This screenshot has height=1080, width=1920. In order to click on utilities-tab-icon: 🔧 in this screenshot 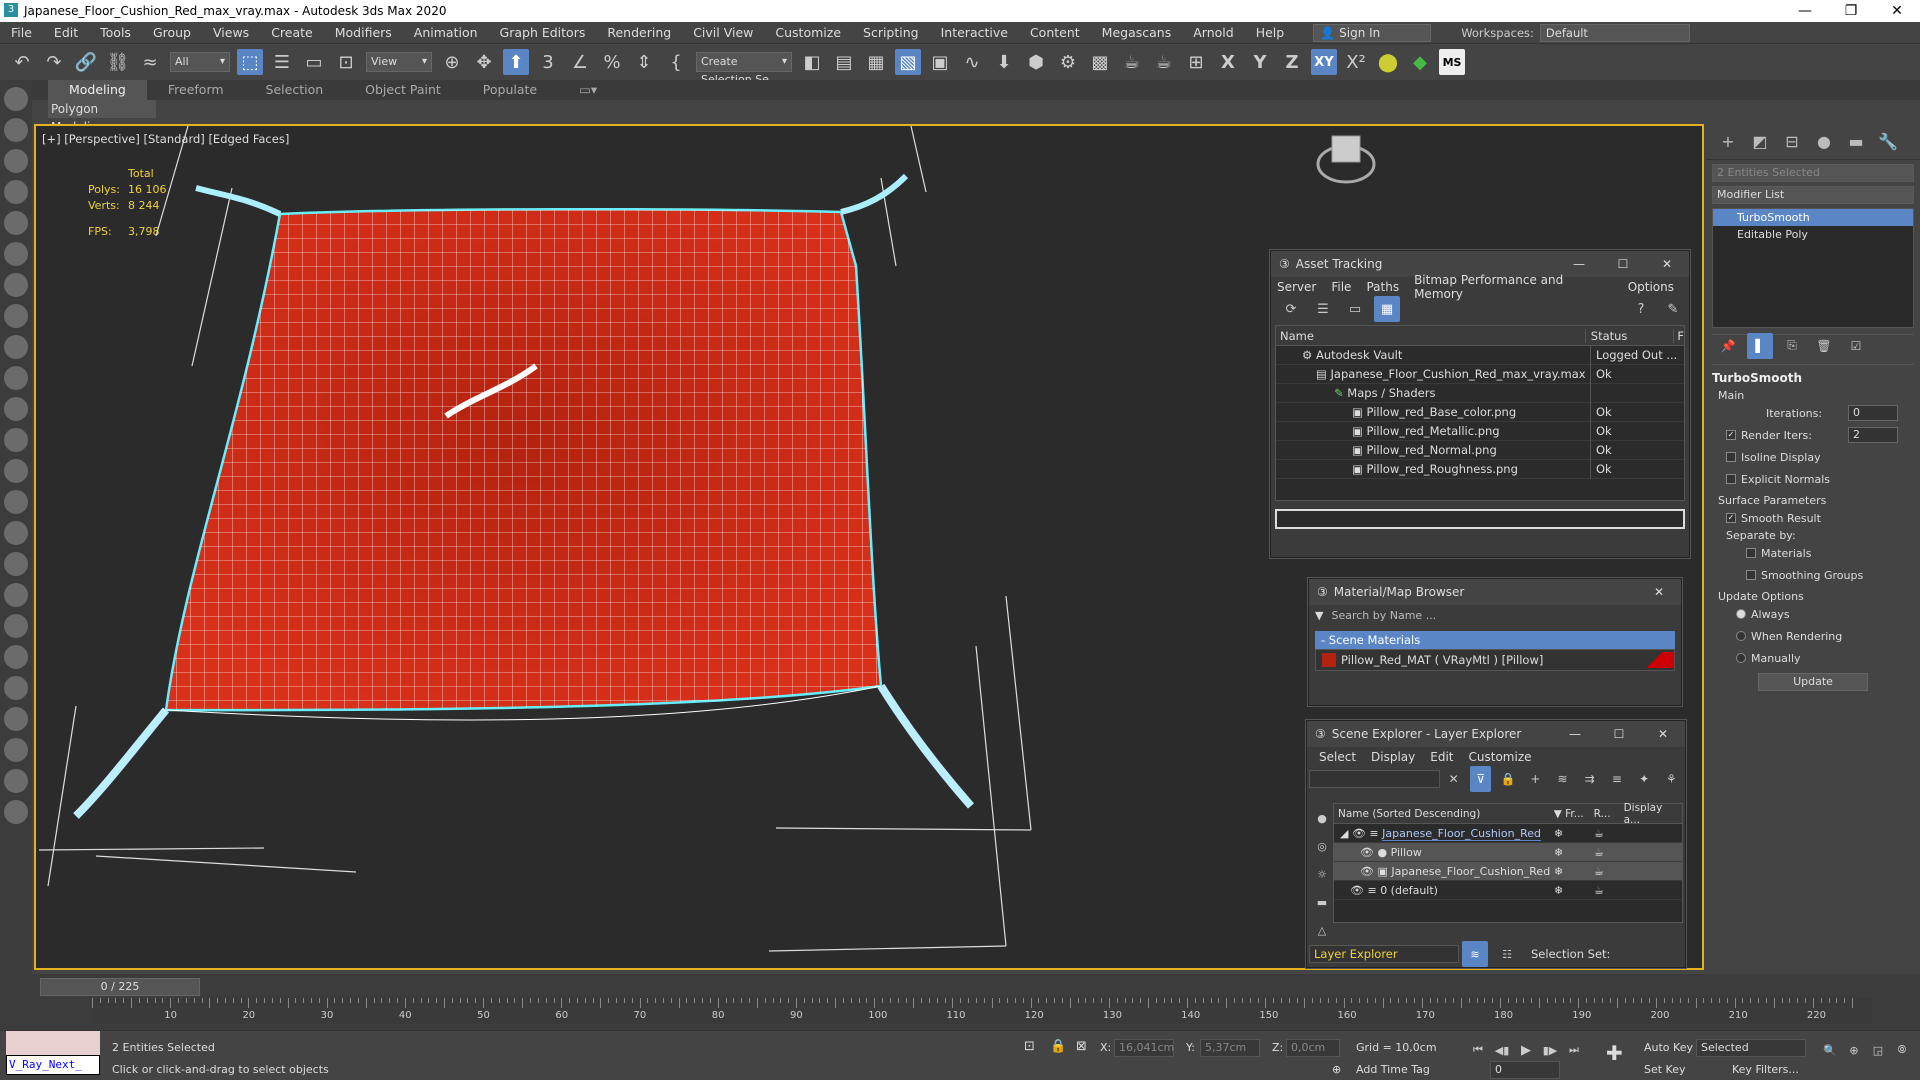, I will do `click(1888, 141)`.